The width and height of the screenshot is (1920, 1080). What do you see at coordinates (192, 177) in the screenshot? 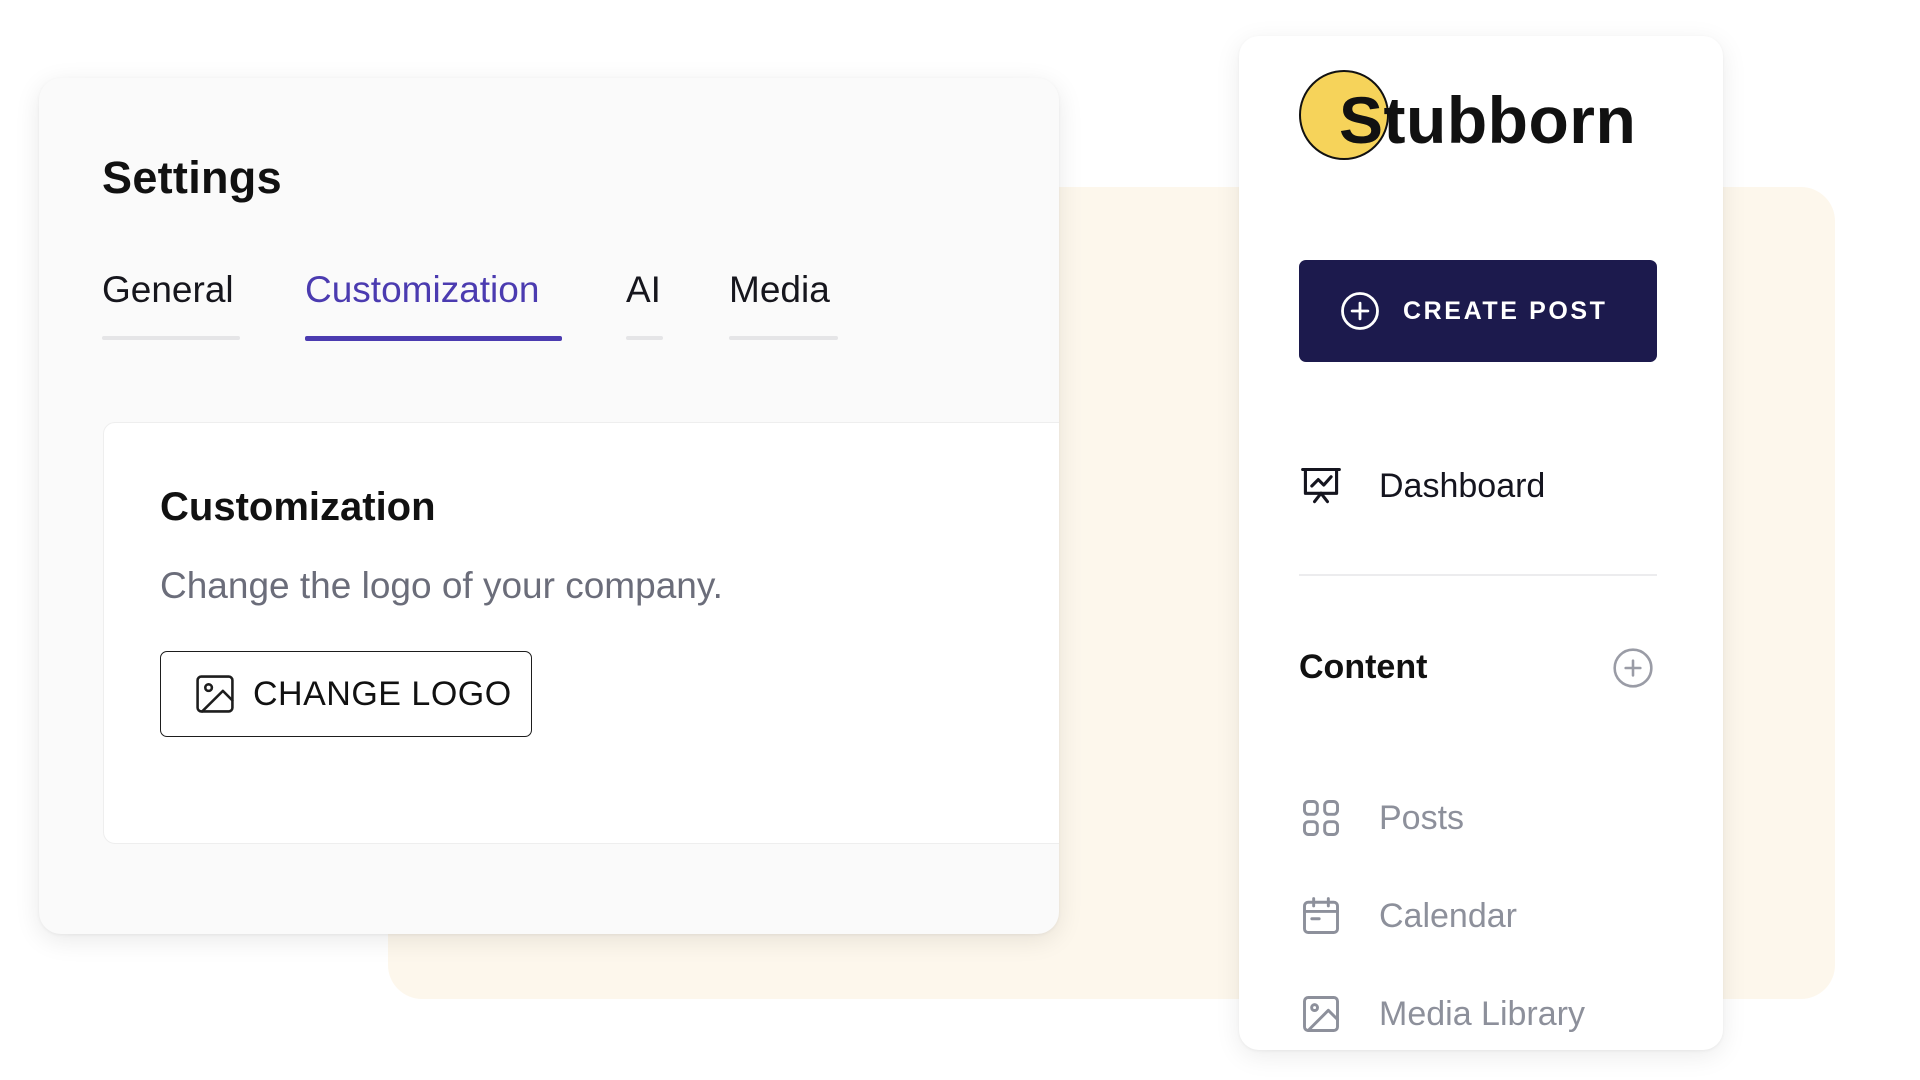
I see `page-title: Settings` at bounding box center [192, 177].